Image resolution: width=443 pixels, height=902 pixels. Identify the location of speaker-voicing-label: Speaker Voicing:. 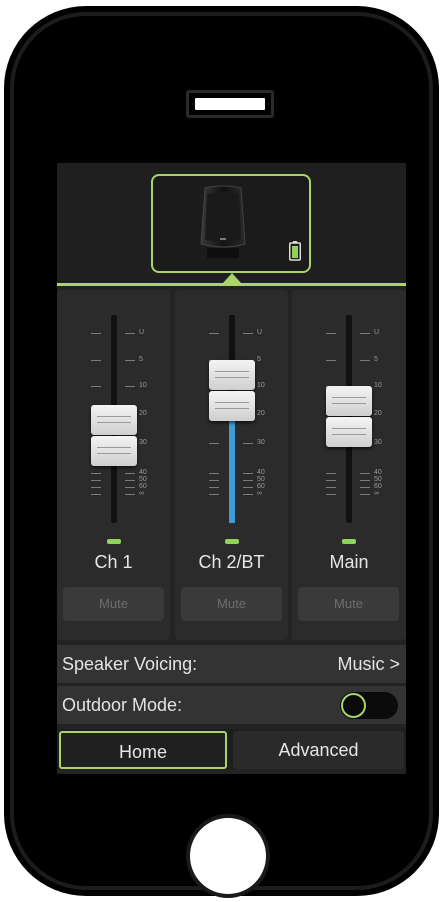
(130, 664).